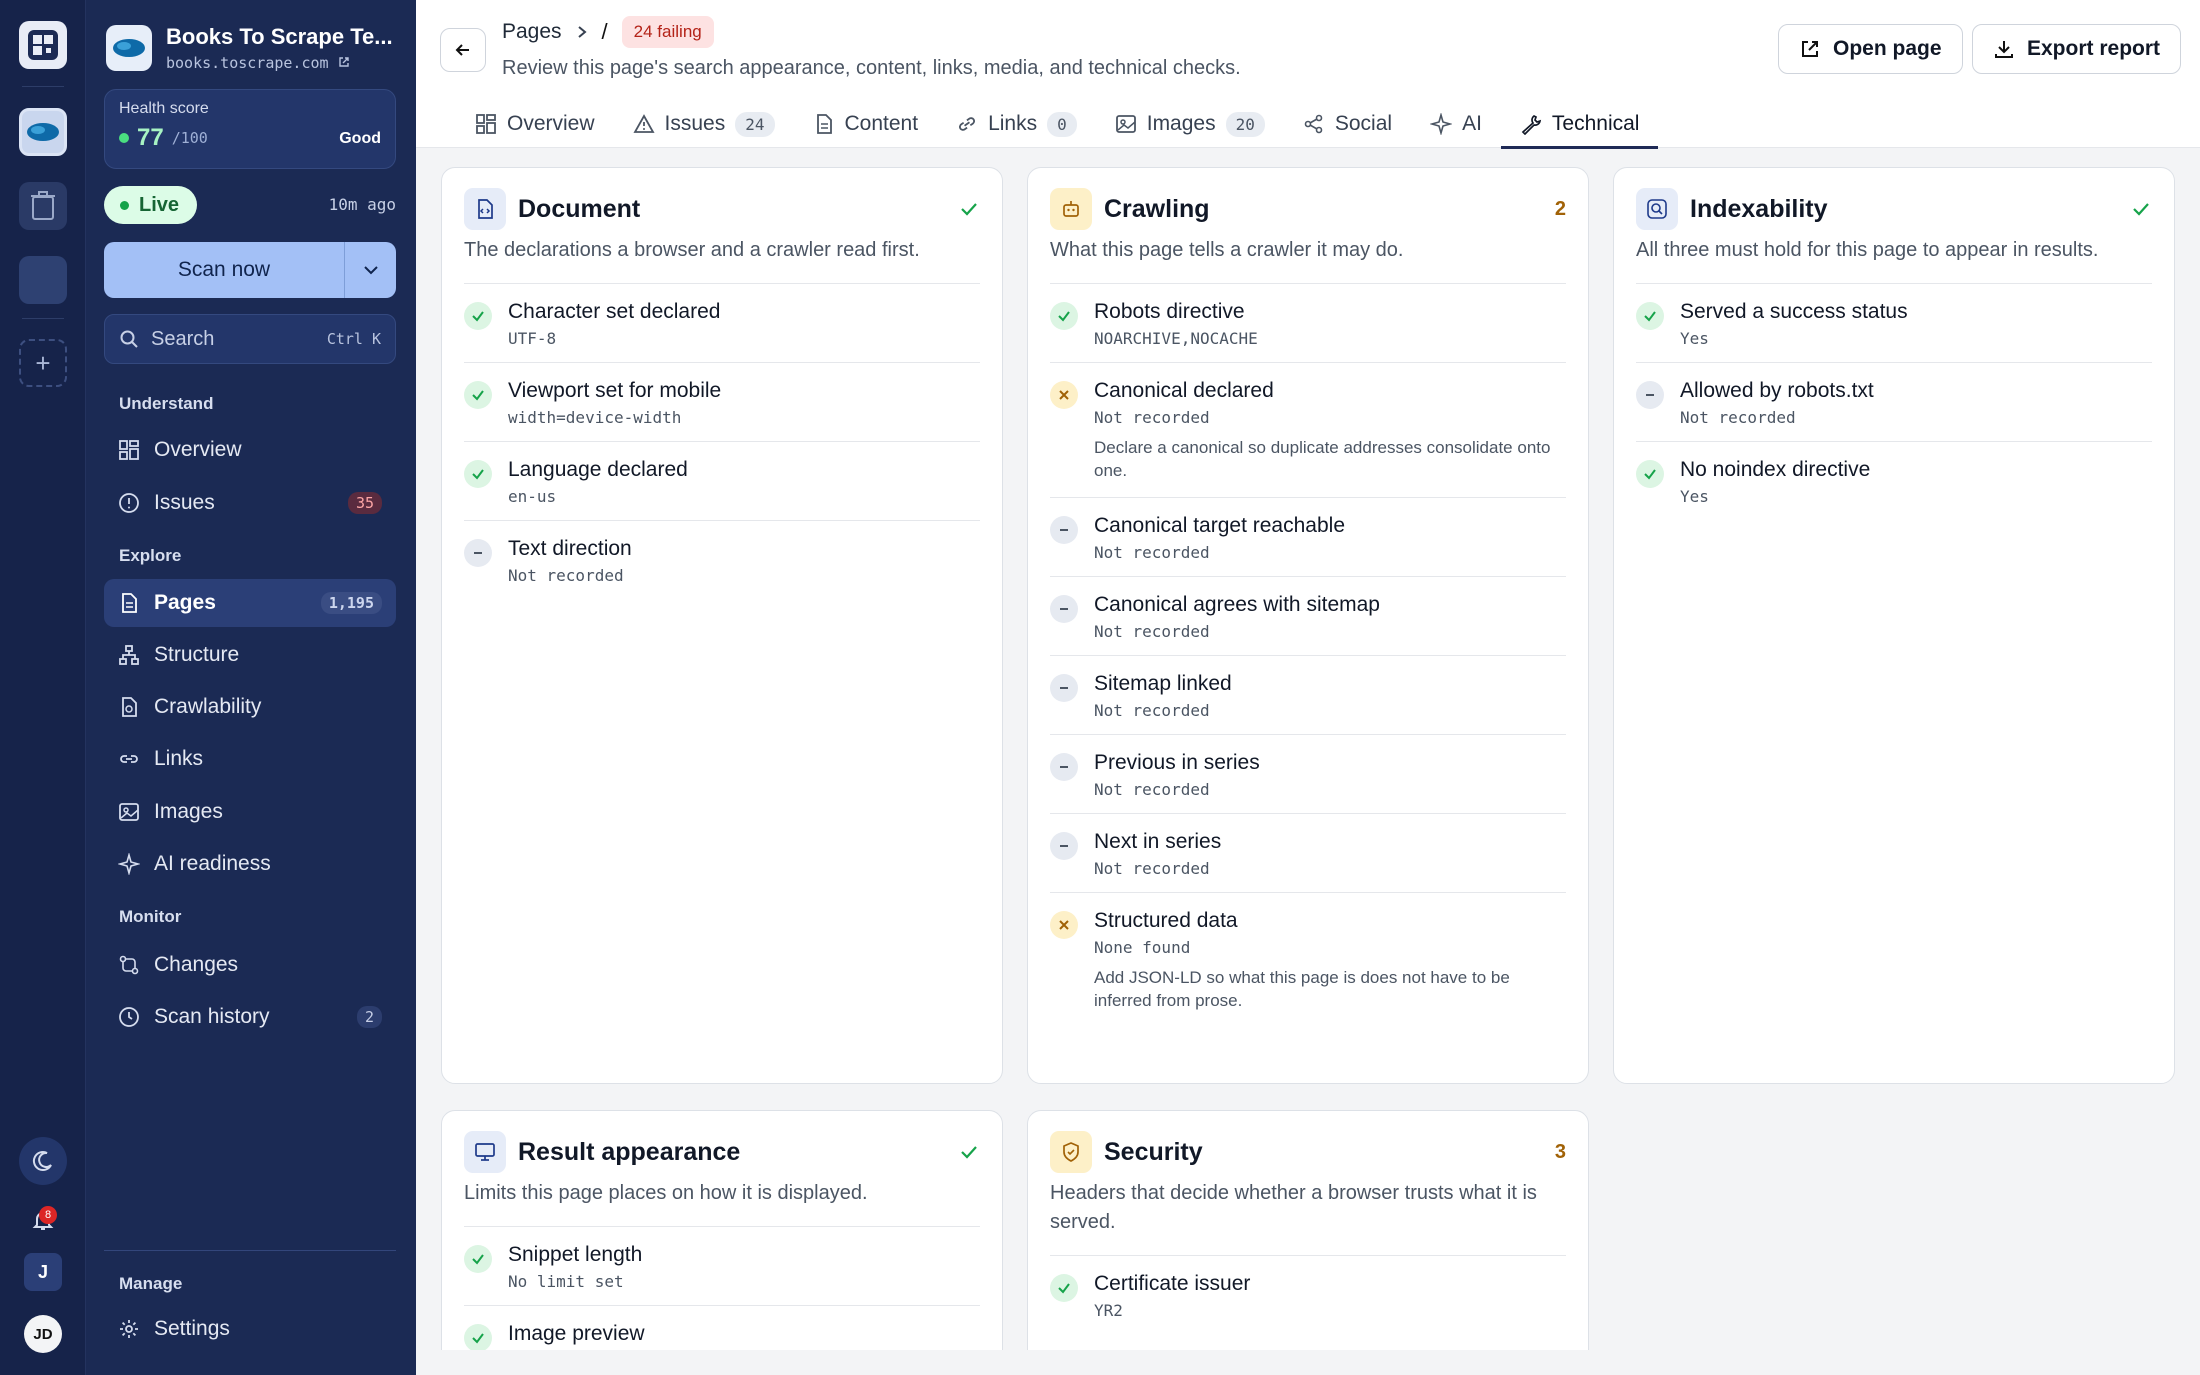  I want to click on scan-options-button, so click(370, 270).